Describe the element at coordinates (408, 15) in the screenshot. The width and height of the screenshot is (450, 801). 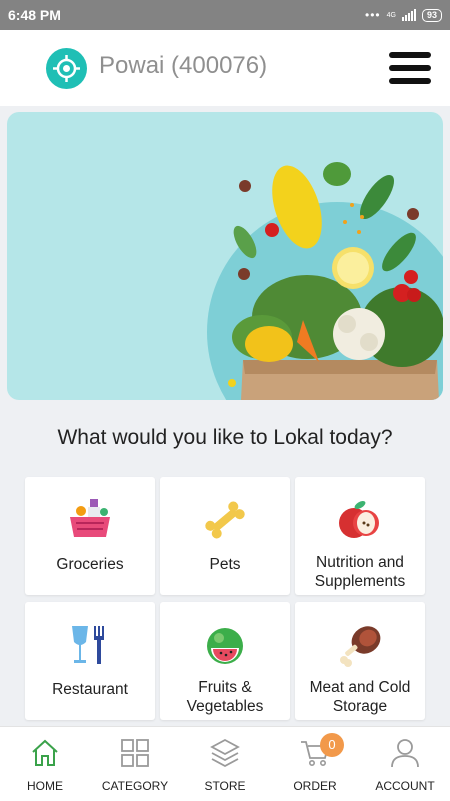
I see `signal-icon` at that location.